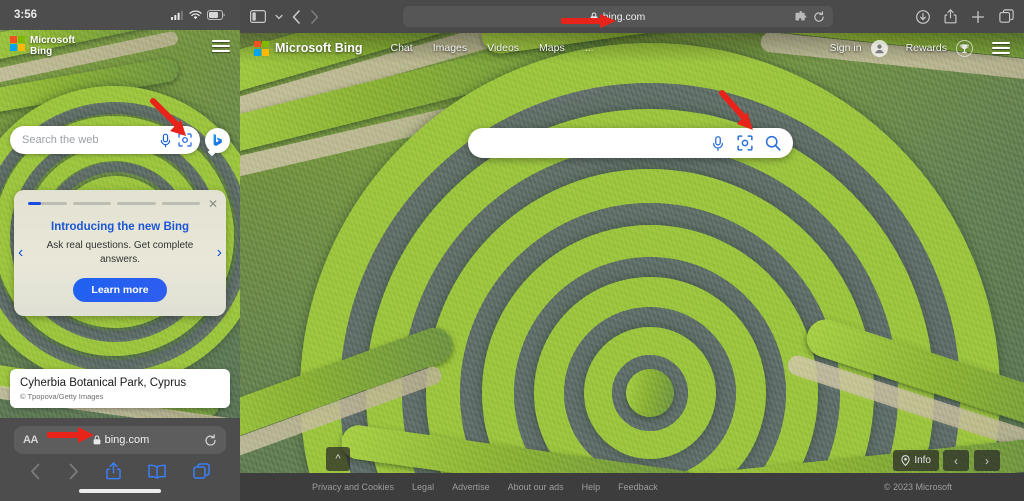 This screenshot has width=1024, height=501. I want to click on chevron-up-icon: ^, so click(338, 459).